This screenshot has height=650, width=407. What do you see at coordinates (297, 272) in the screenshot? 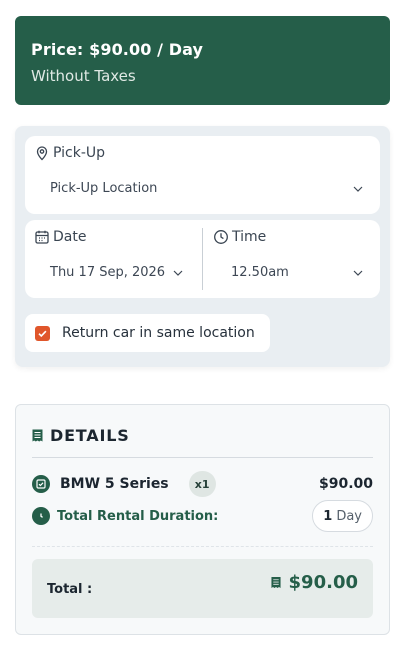
I see `time-select: 12.50am` at bounding box center [297, 272].